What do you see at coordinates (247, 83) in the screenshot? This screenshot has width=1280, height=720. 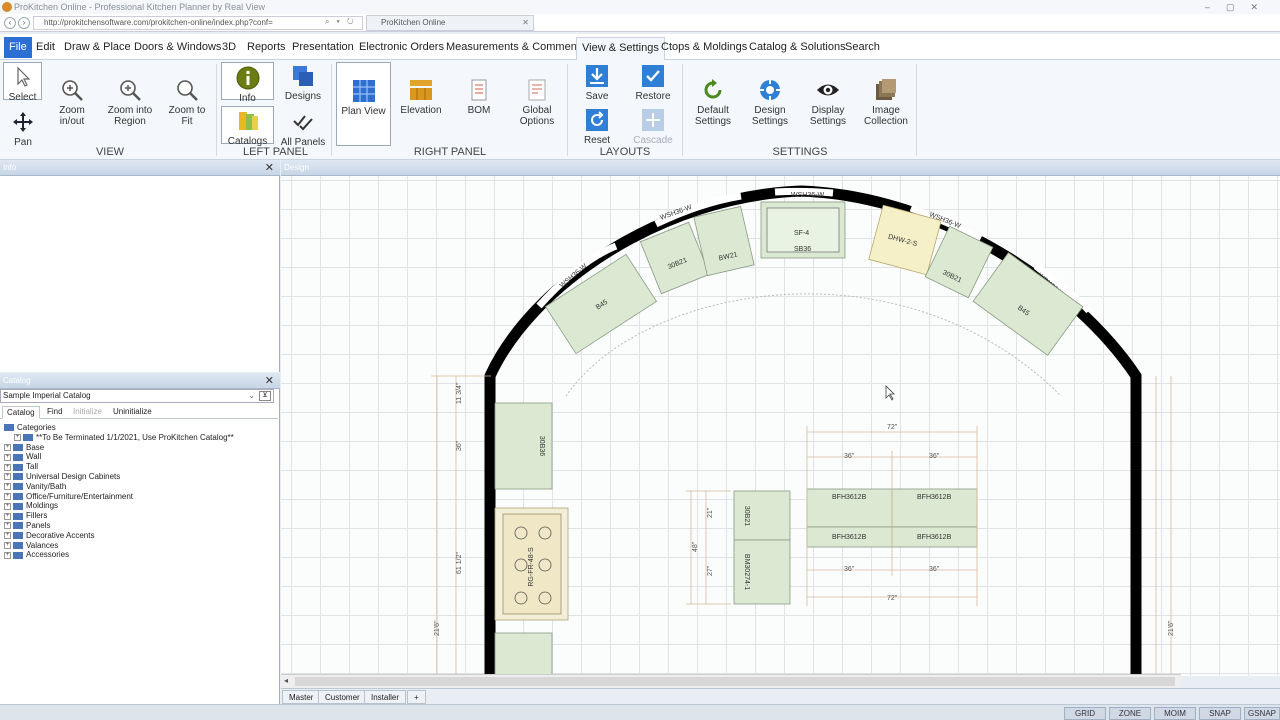 I see `info-button: Info` at bounding box center [247, 83].